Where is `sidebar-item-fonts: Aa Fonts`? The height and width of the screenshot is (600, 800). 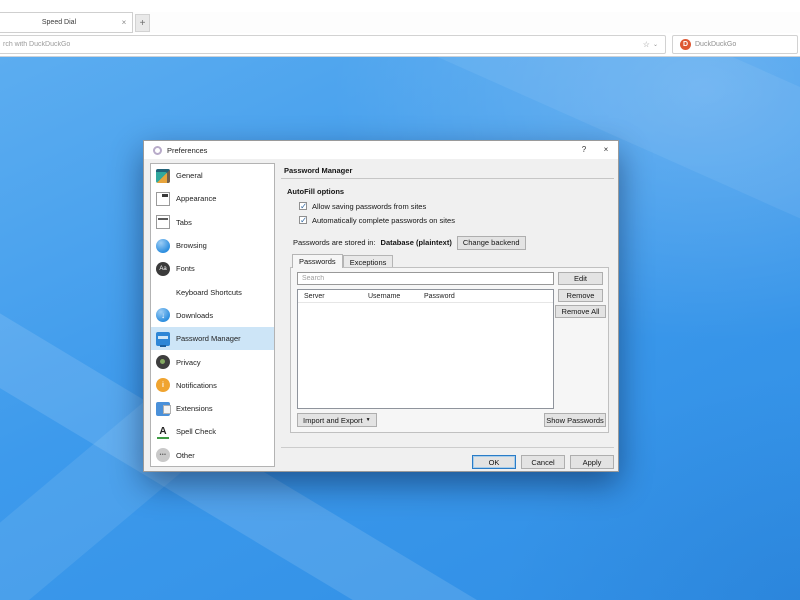
sidebar-item-fonts: Aa Fonts is located at coordinates (212, 268).